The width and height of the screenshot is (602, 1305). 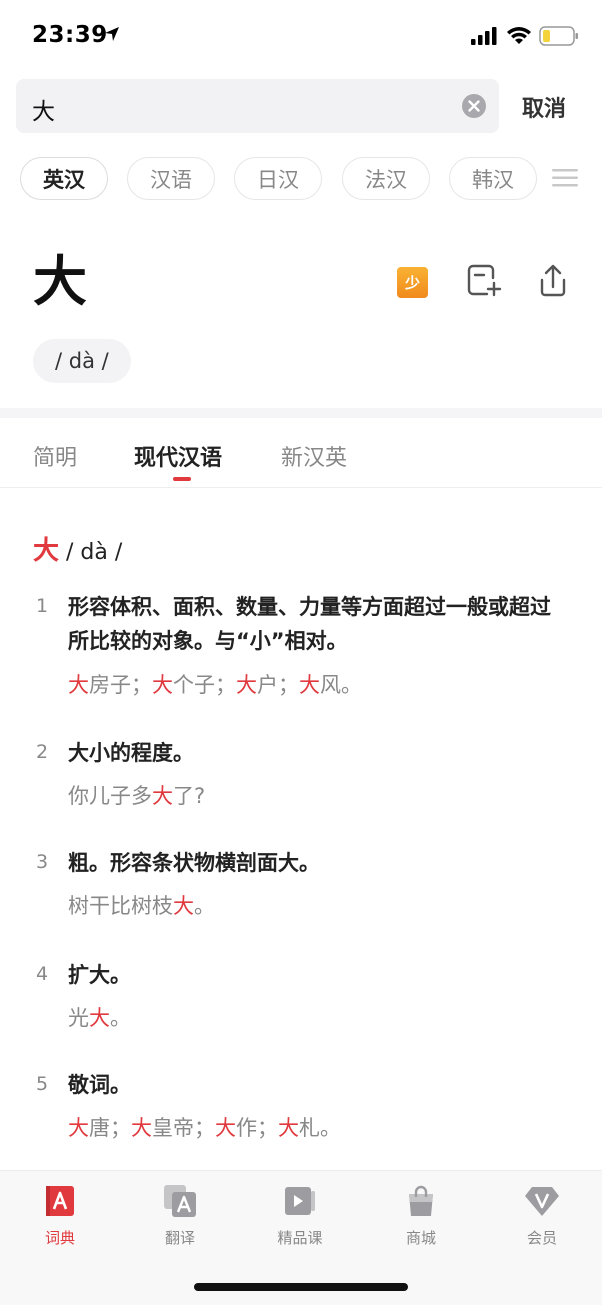 I want to click on video-course-icon, so click(x=300, y=1203).